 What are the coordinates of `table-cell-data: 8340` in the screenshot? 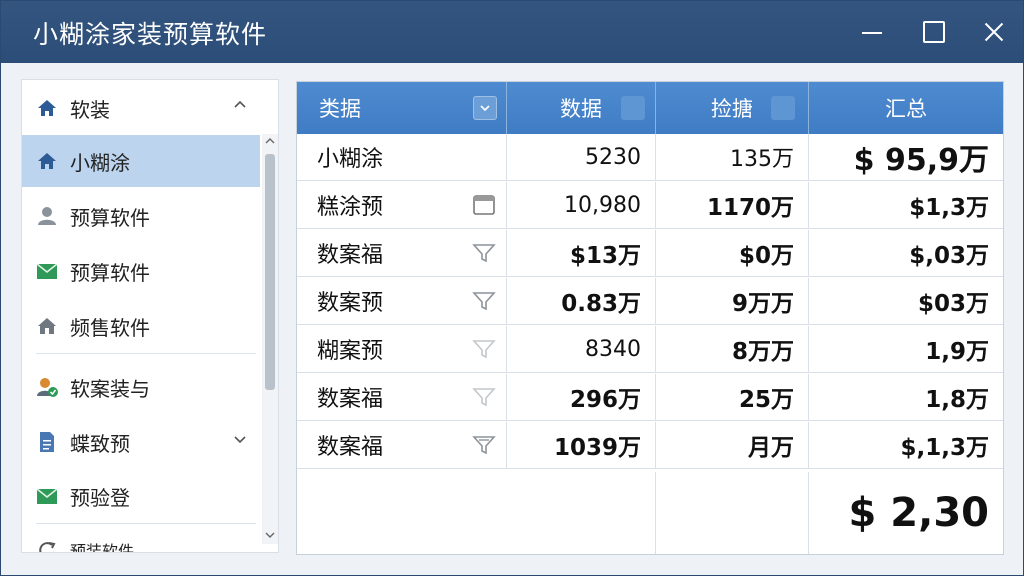 It's located at (581, 349).